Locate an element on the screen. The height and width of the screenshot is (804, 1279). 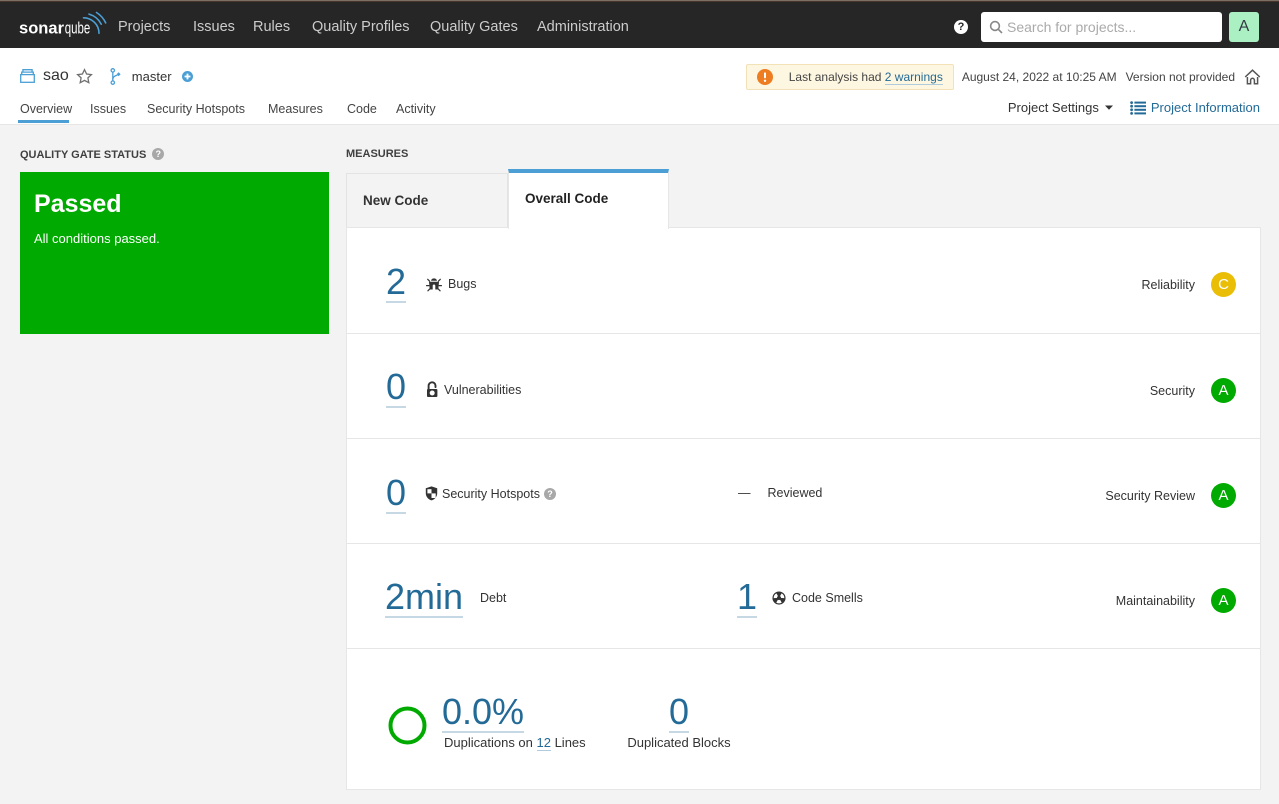
svg-text: sonar is located at coordinates (42, 28).